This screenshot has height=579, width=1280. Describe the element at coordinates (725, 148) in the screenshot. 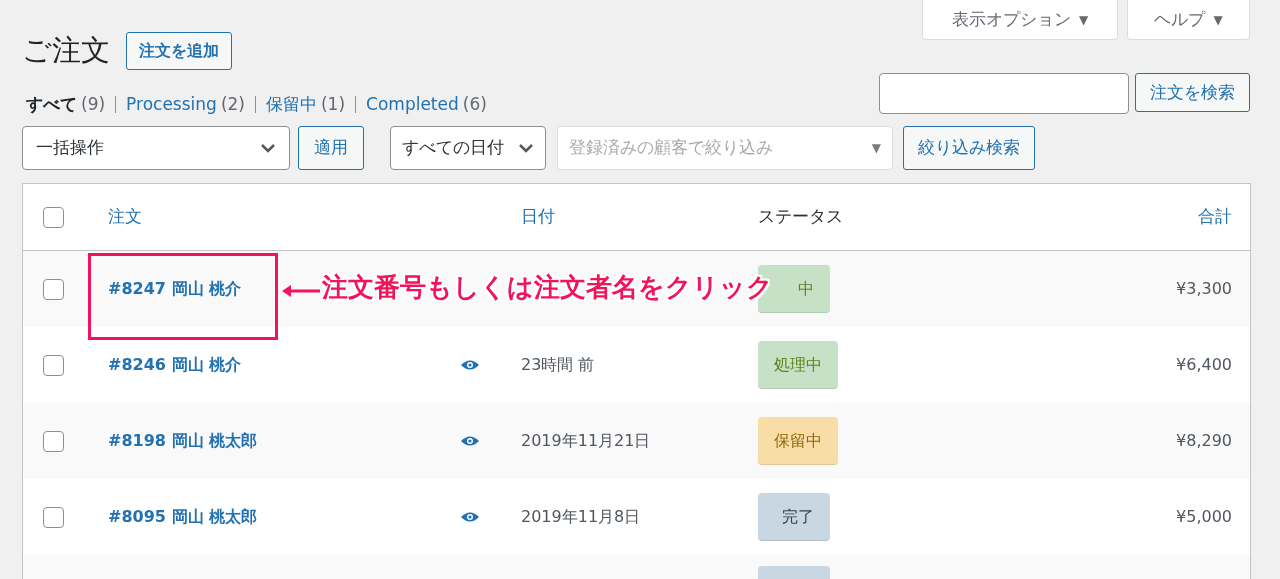

I see `customer-filter-field: 登録済みの顧客で絞り込み ▼` at that location.